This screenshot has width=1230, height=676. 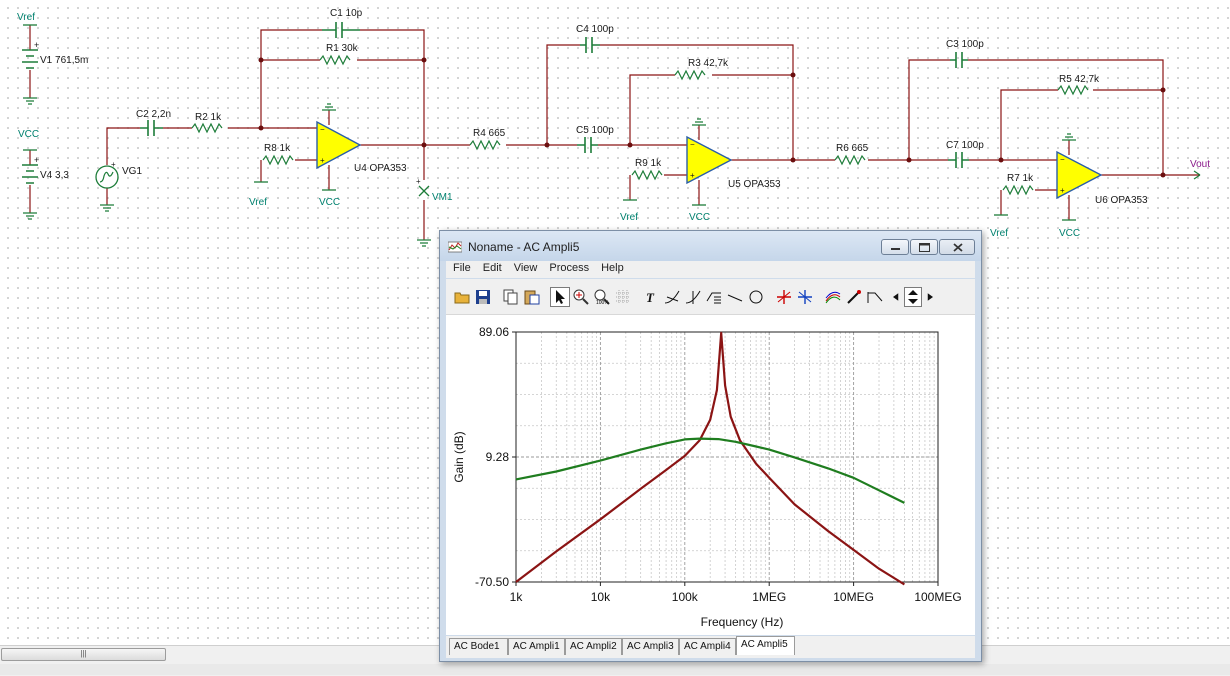 I want to click on y-tick-label: 89.06, so click(x=494, y=332).